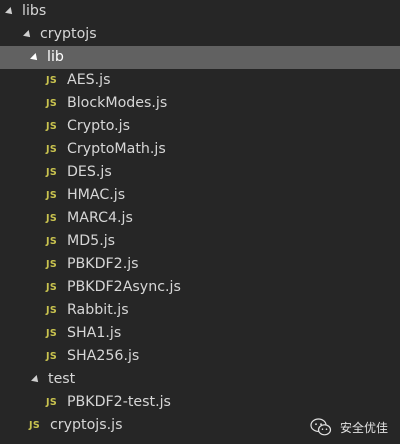 Image resolution: width=400 pixels, height=444 pixels. What do you see at coordinates (68, 34) in the screenshot?
I see `folder-label-cryptojs: cryptojs` at bounding box center [68, 34].